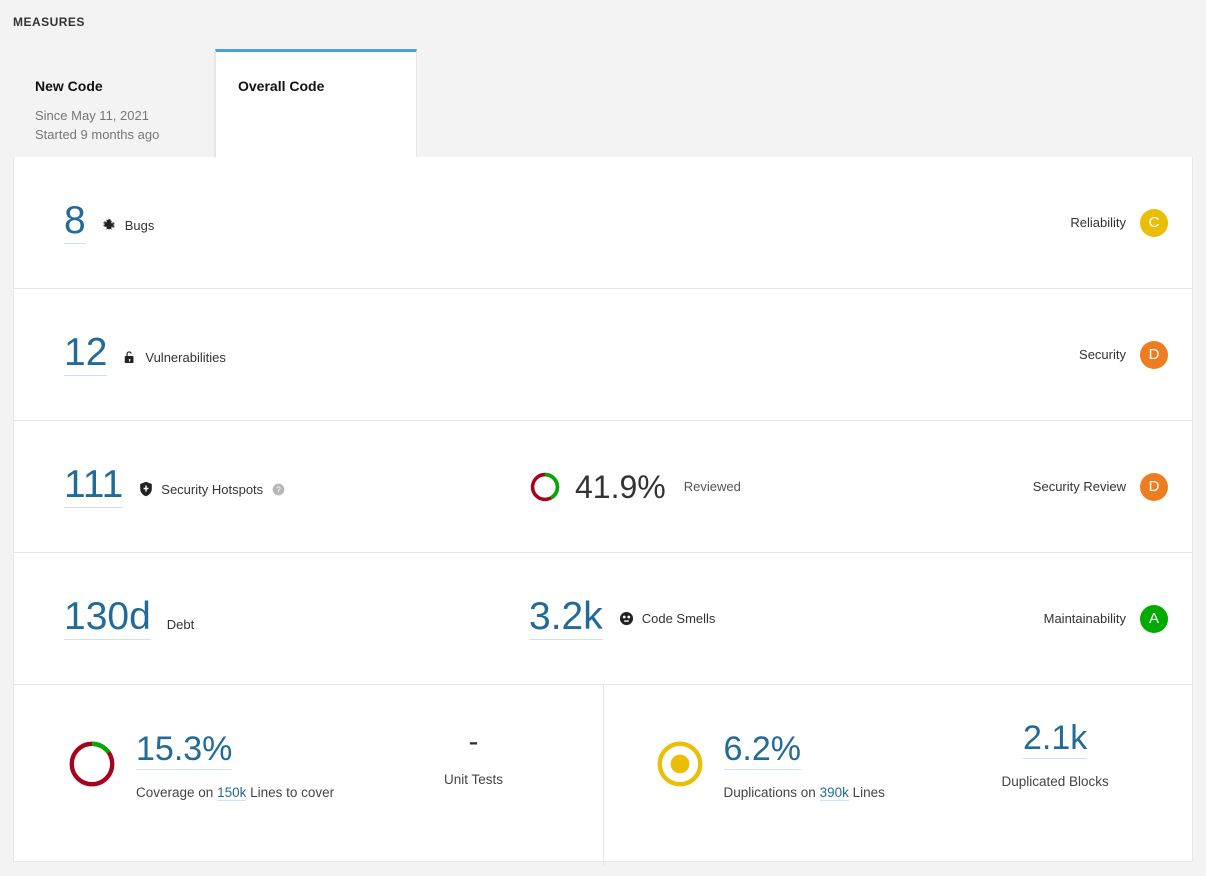 This screenshot has width=1206, height=876. Describe the element at coordinates (86, 354) in the screenshot. I see `vulnerabilities-value-link: 12` at that location.